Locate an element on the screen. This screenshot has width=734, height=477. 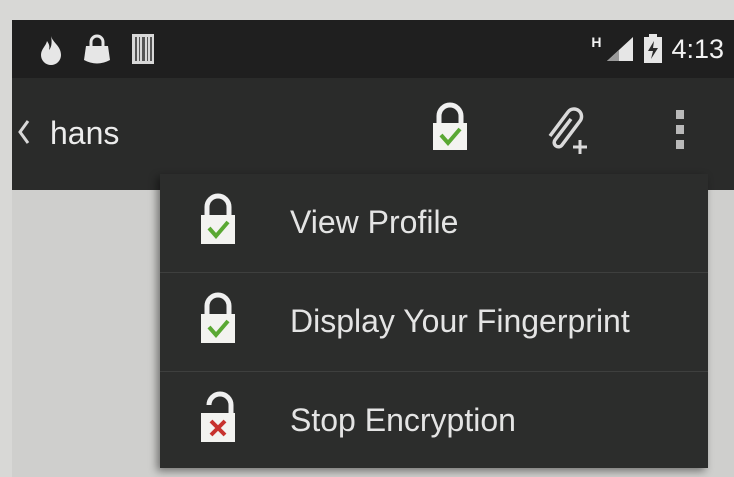
conversation-title: hans is located at coordinates (84, 133).